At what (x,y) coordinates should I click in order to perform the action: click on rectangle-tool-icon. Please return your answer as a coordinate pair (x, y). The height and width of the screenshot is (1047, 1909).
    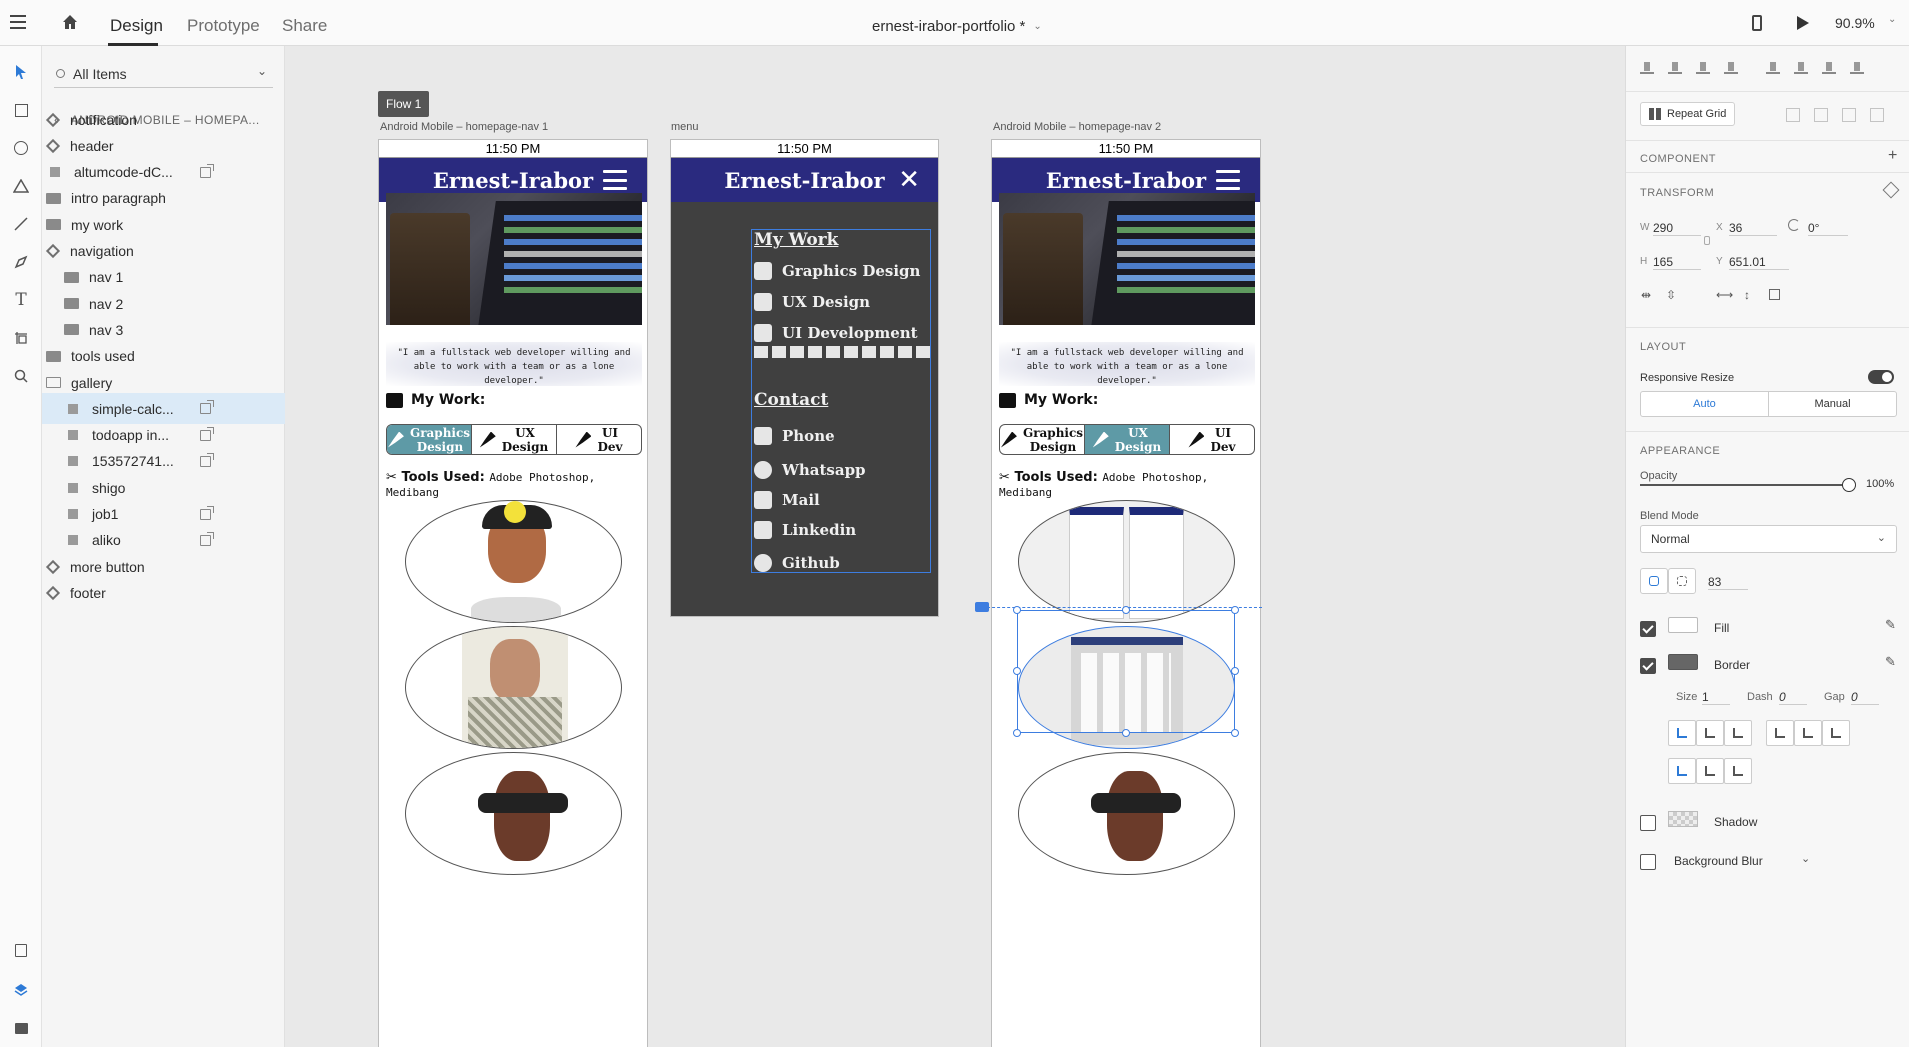
    Looking at the image, I should click on (21, 110).